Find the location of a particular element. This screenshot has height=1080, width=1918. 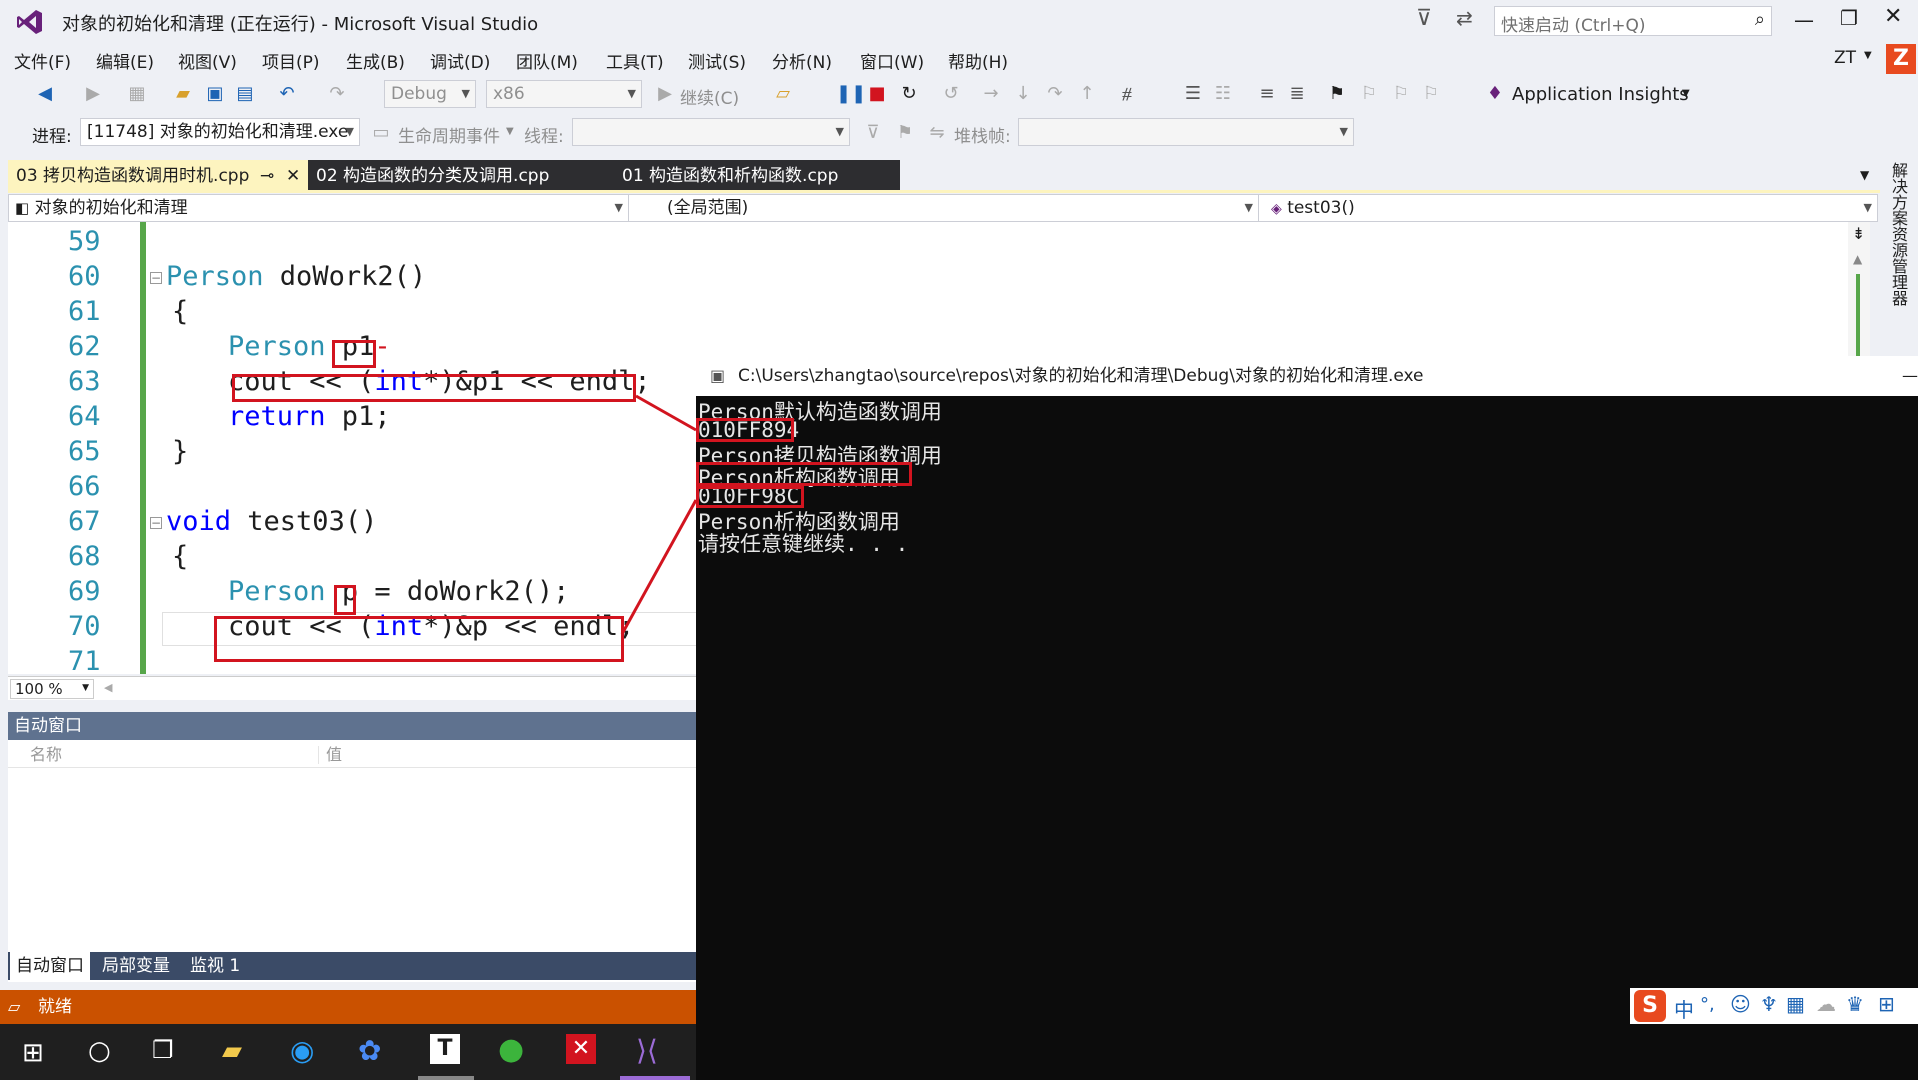

annotation-connectors is located at coordinates (659, 514).